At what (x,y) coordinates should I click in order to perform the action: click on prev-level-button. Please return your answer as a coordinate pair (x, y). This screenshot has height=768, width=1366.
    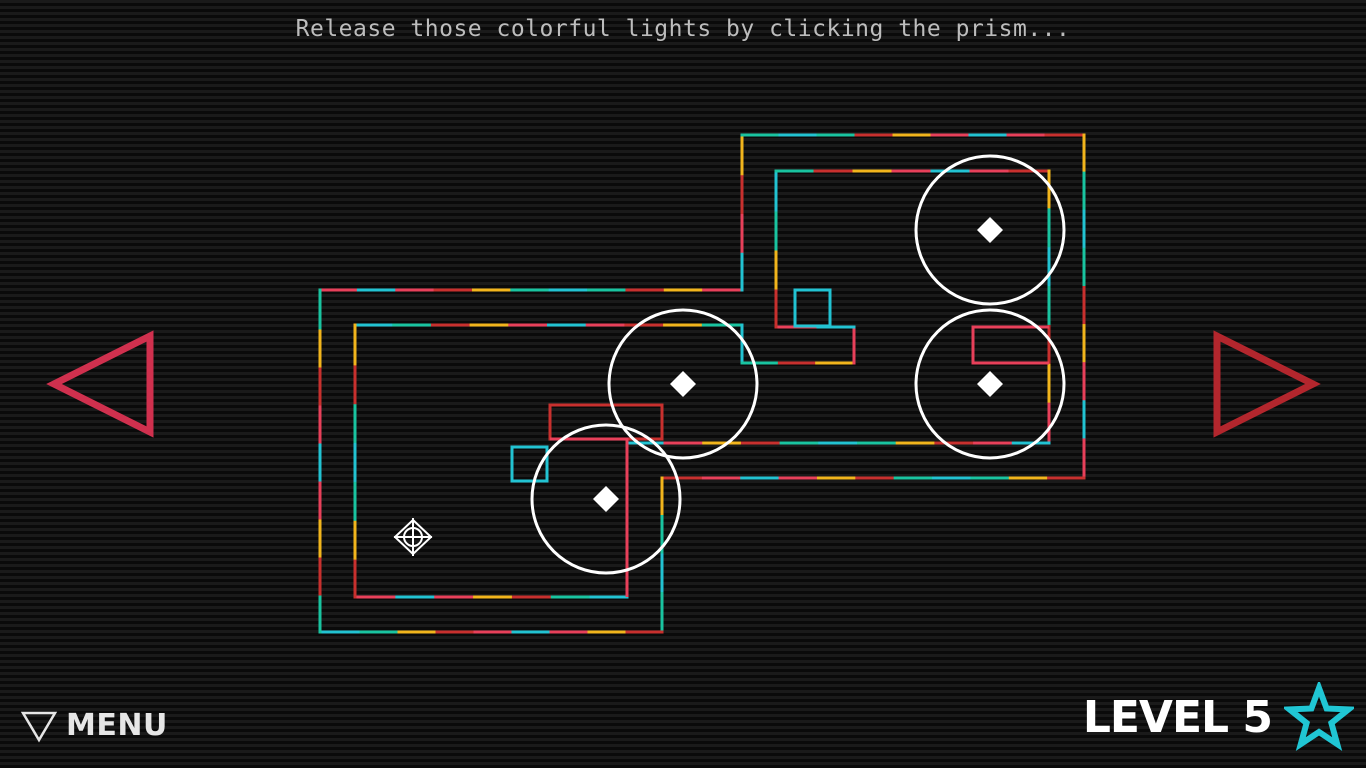
    Looking at the image, I should click on (101, 384).